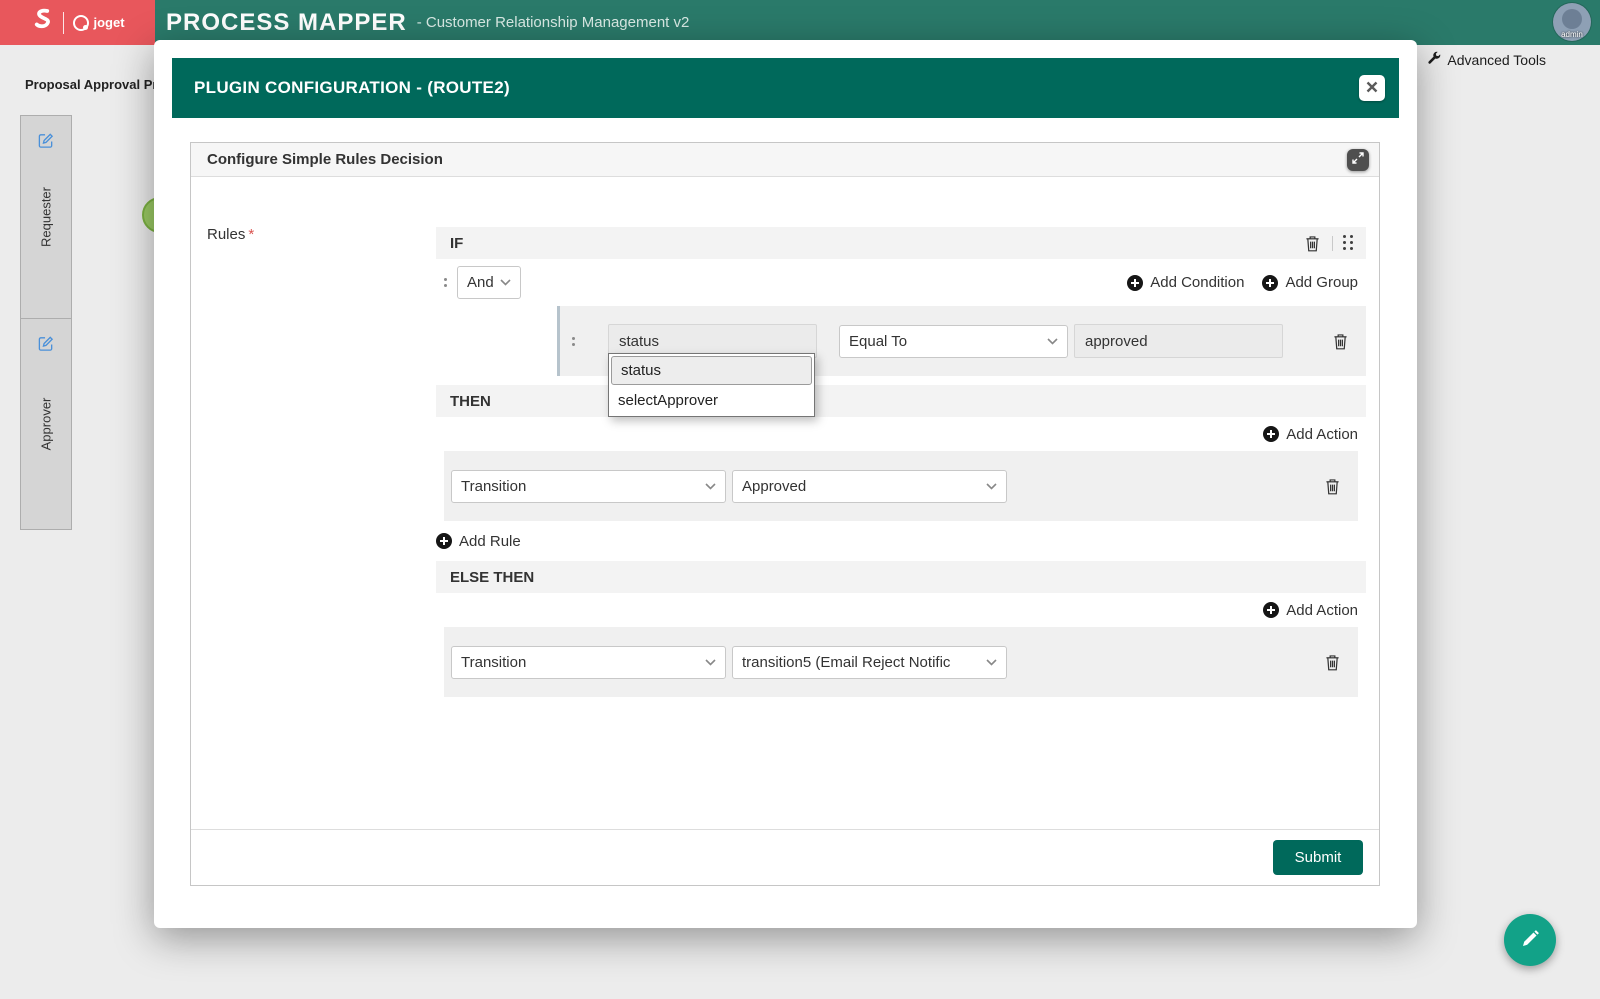  Describe the element at coordinates (251, 234) in the screenshot. I see `required-asterisk: *` at that location.